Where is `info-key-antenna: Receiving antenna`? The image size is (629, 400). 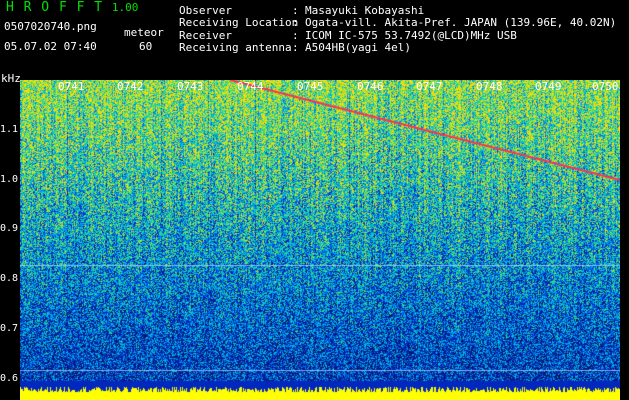
info-key-antenna: Receiving antenna is located at coordinates (235, 47).